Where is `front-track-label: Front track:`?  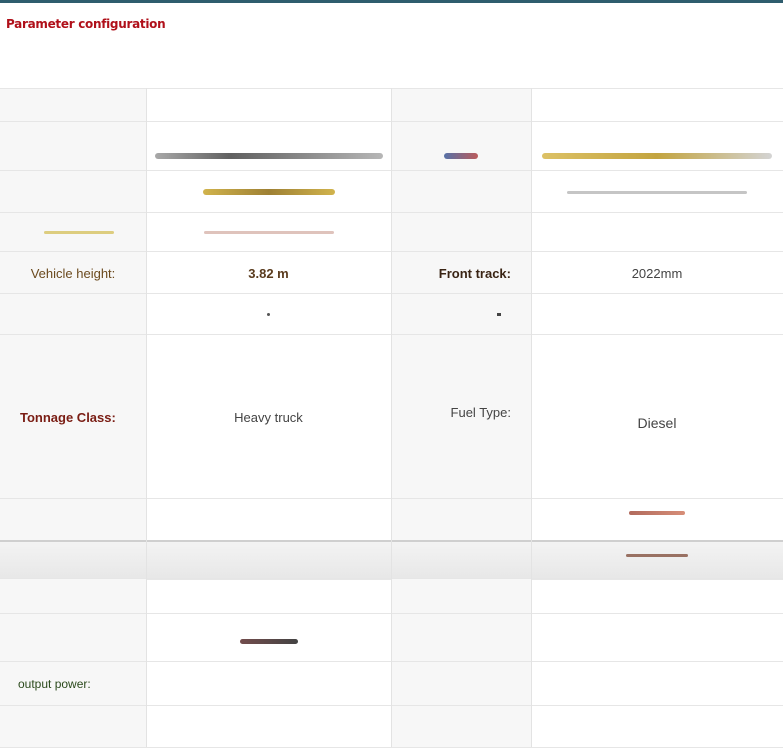
front-track-label: Front track: is located at coordinates (474, 273).